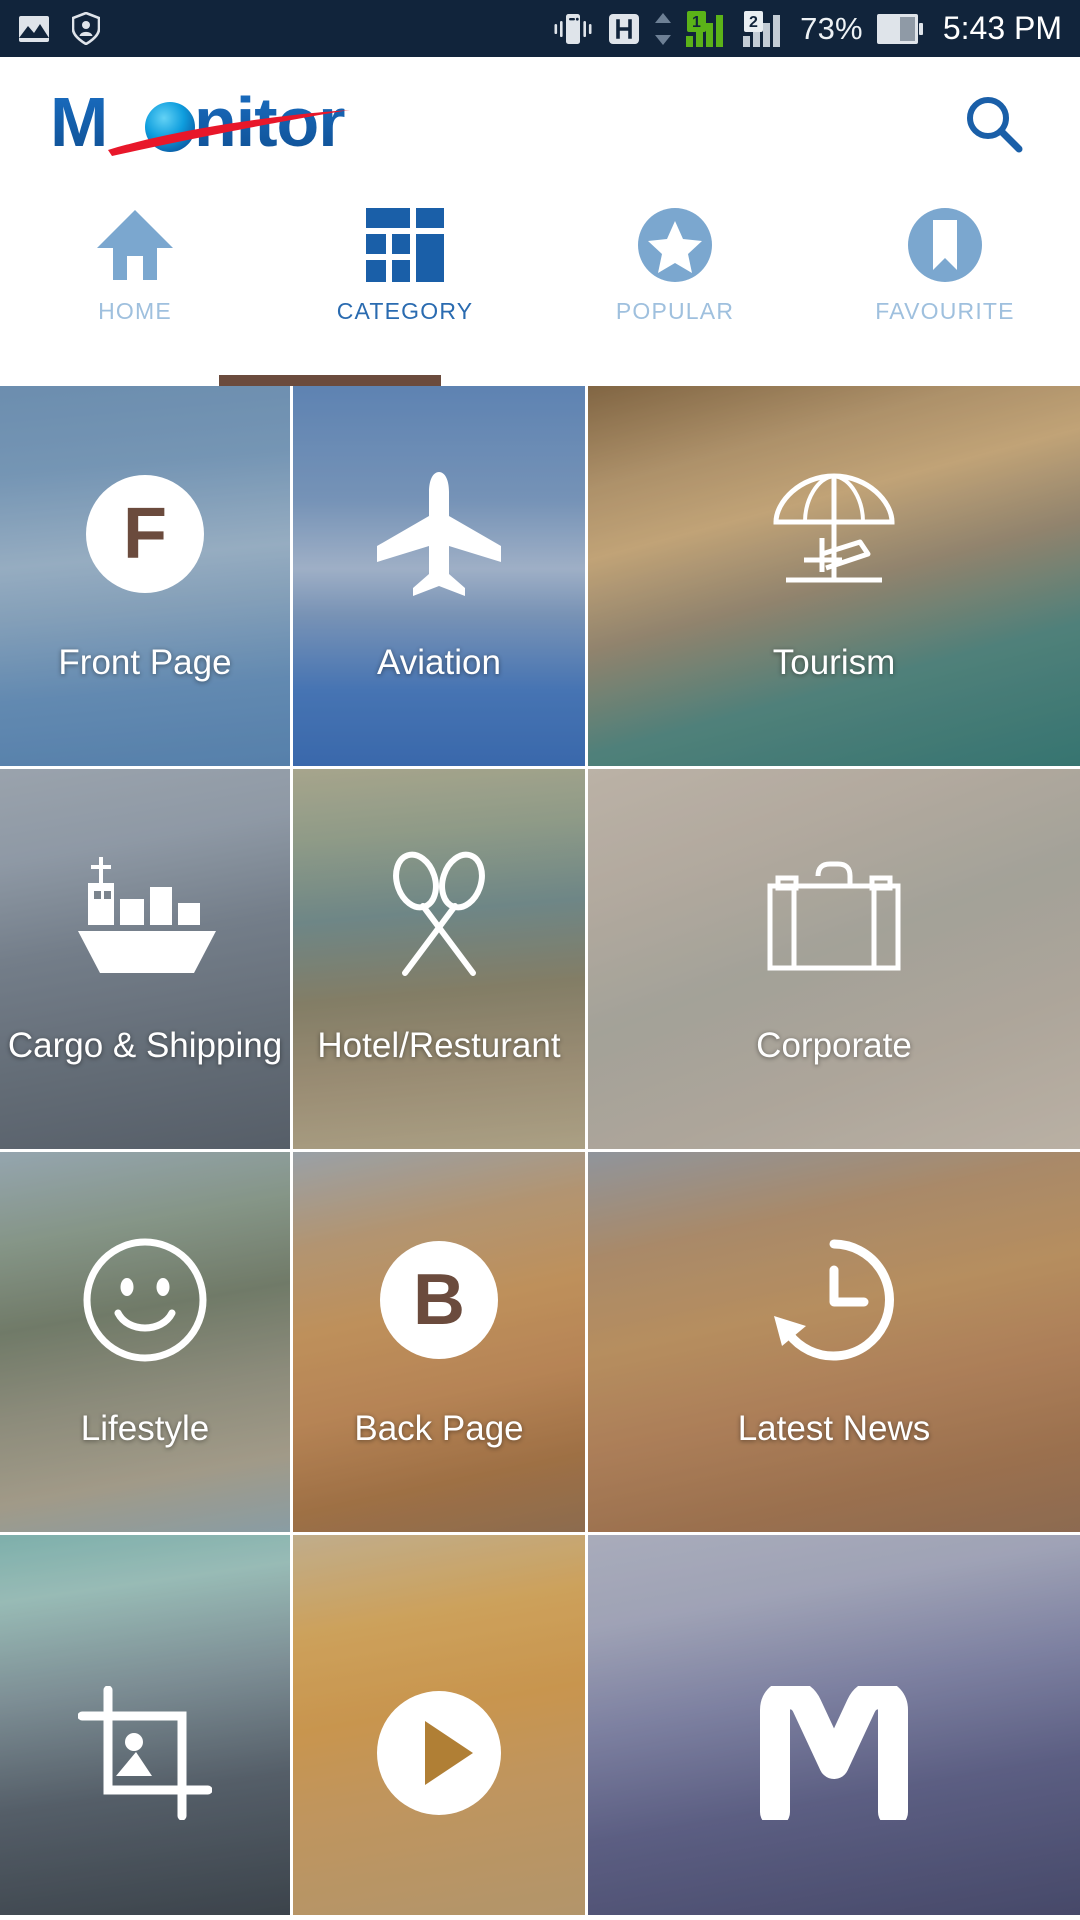 The image size is (1080, 1920). What do you see at coordinates (540, 123) in the screenshot?
I see `app-header: M nitor` at bounding box center [540, 123].